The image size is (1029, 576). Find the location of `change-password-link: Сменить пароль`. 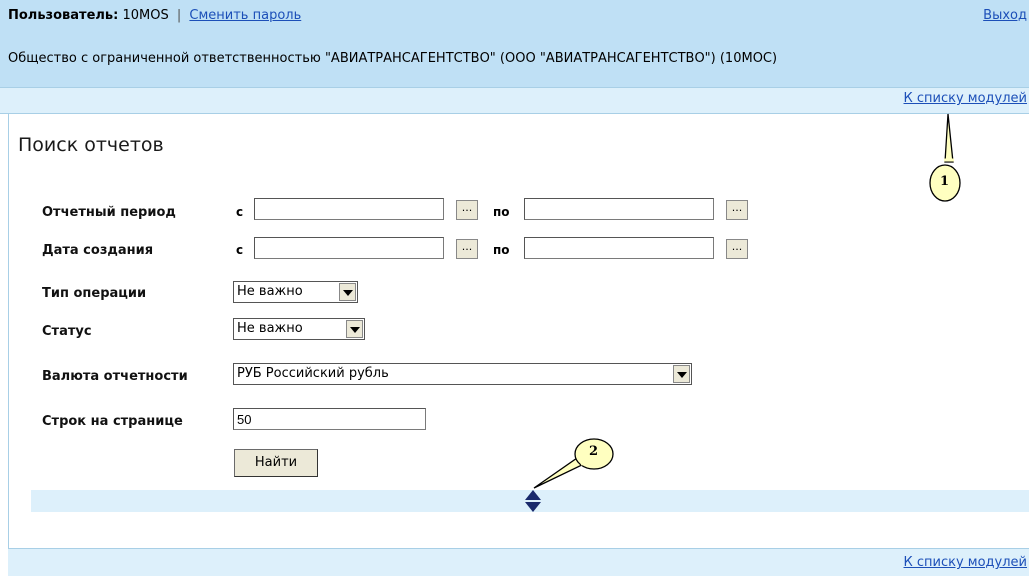

change-password-link: Сменить пароль is located at coordinates (245, 15).